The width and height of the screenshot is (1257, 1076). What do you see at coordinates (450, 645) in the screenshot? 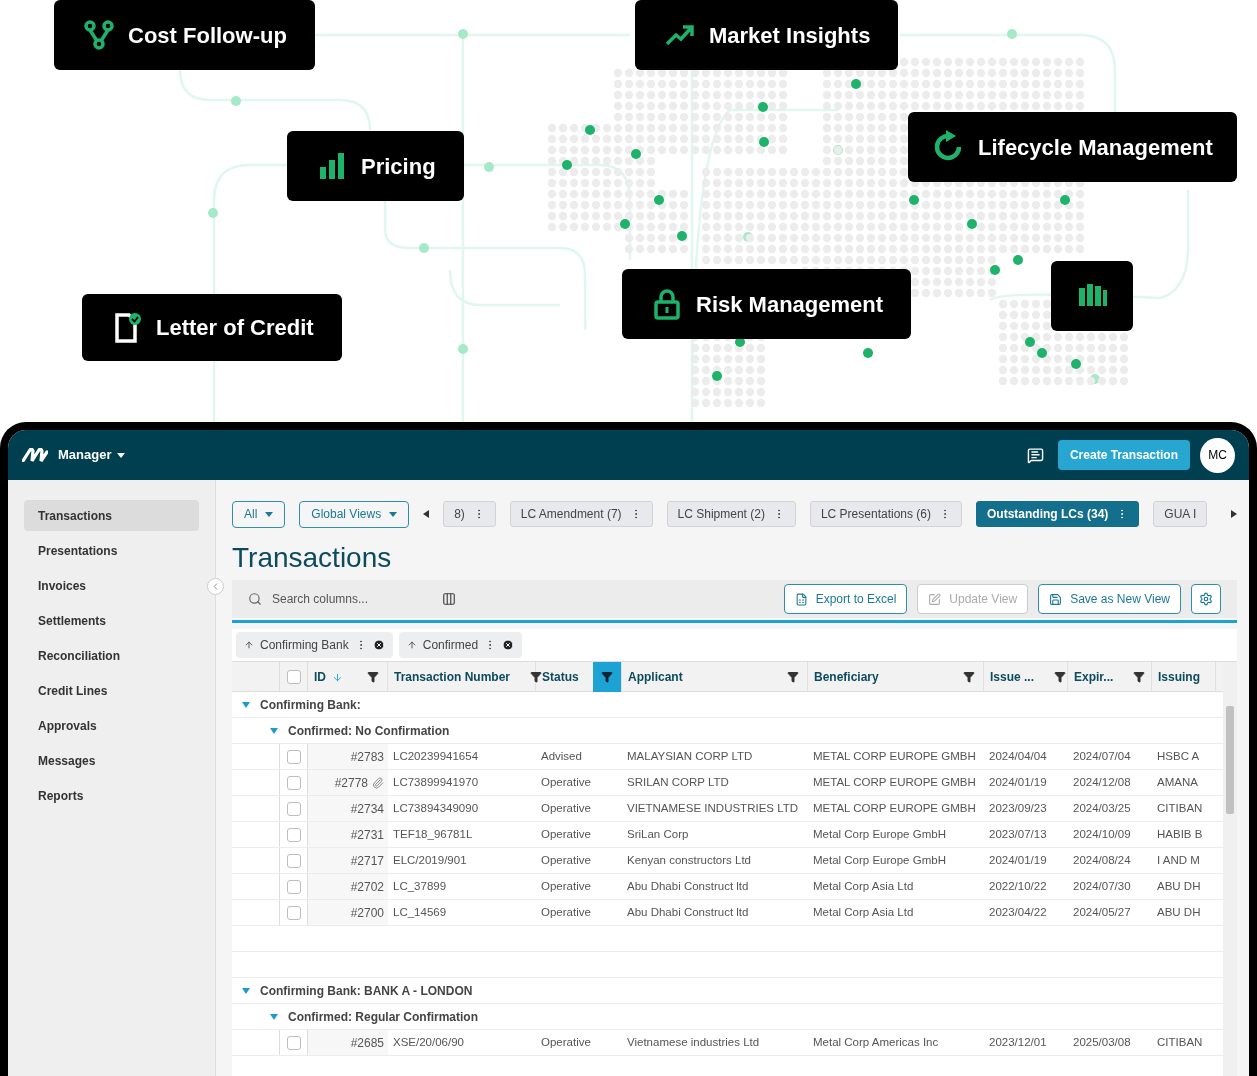
I see `chip-label: Confirmed` at bounding box center [450, 645].